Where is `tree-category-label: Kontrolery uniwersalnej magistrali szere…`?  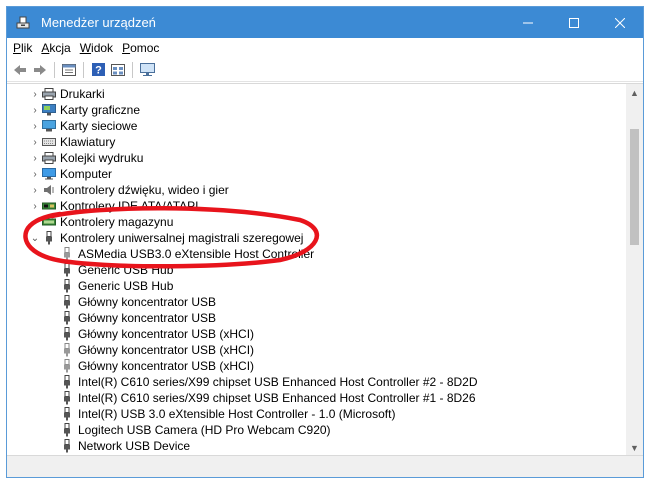 tree-category-label: Kontrolery uniwersalnej magistrali szere… is located at coordinates (182, 238).